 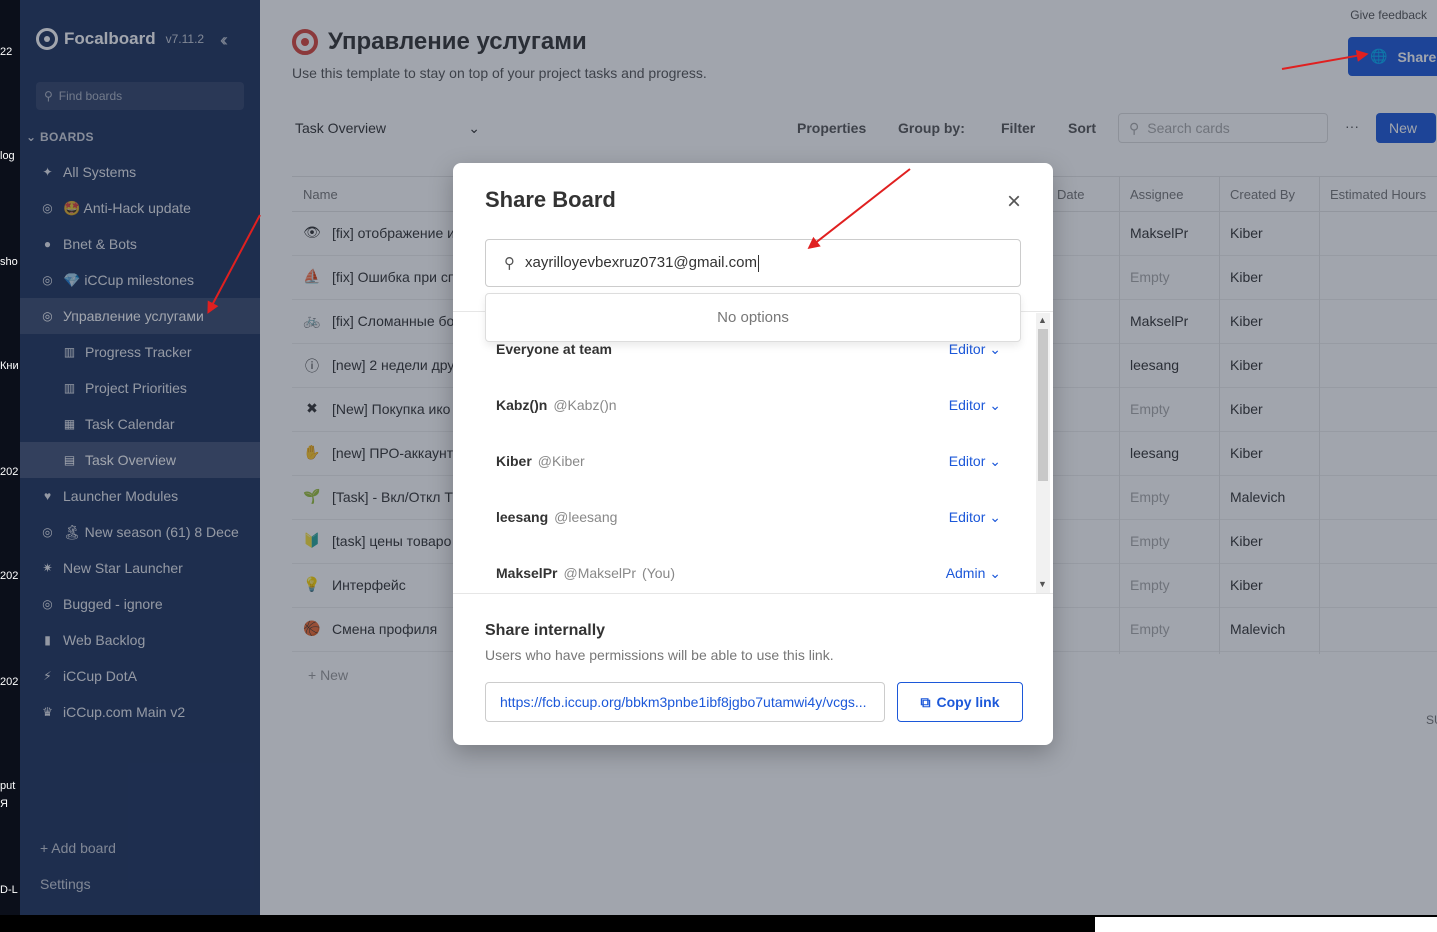 What do you see at coordinates (9, 890) in the screenshot?
I see `desktop-label: D-L` at bounding box center [9, 890].